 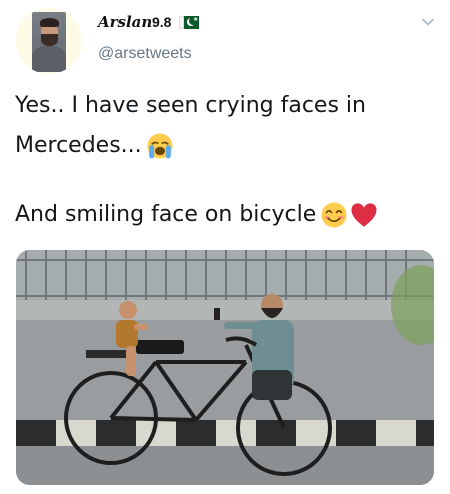 I want to click on chevron-down-icon, so click(x=428, y=22).